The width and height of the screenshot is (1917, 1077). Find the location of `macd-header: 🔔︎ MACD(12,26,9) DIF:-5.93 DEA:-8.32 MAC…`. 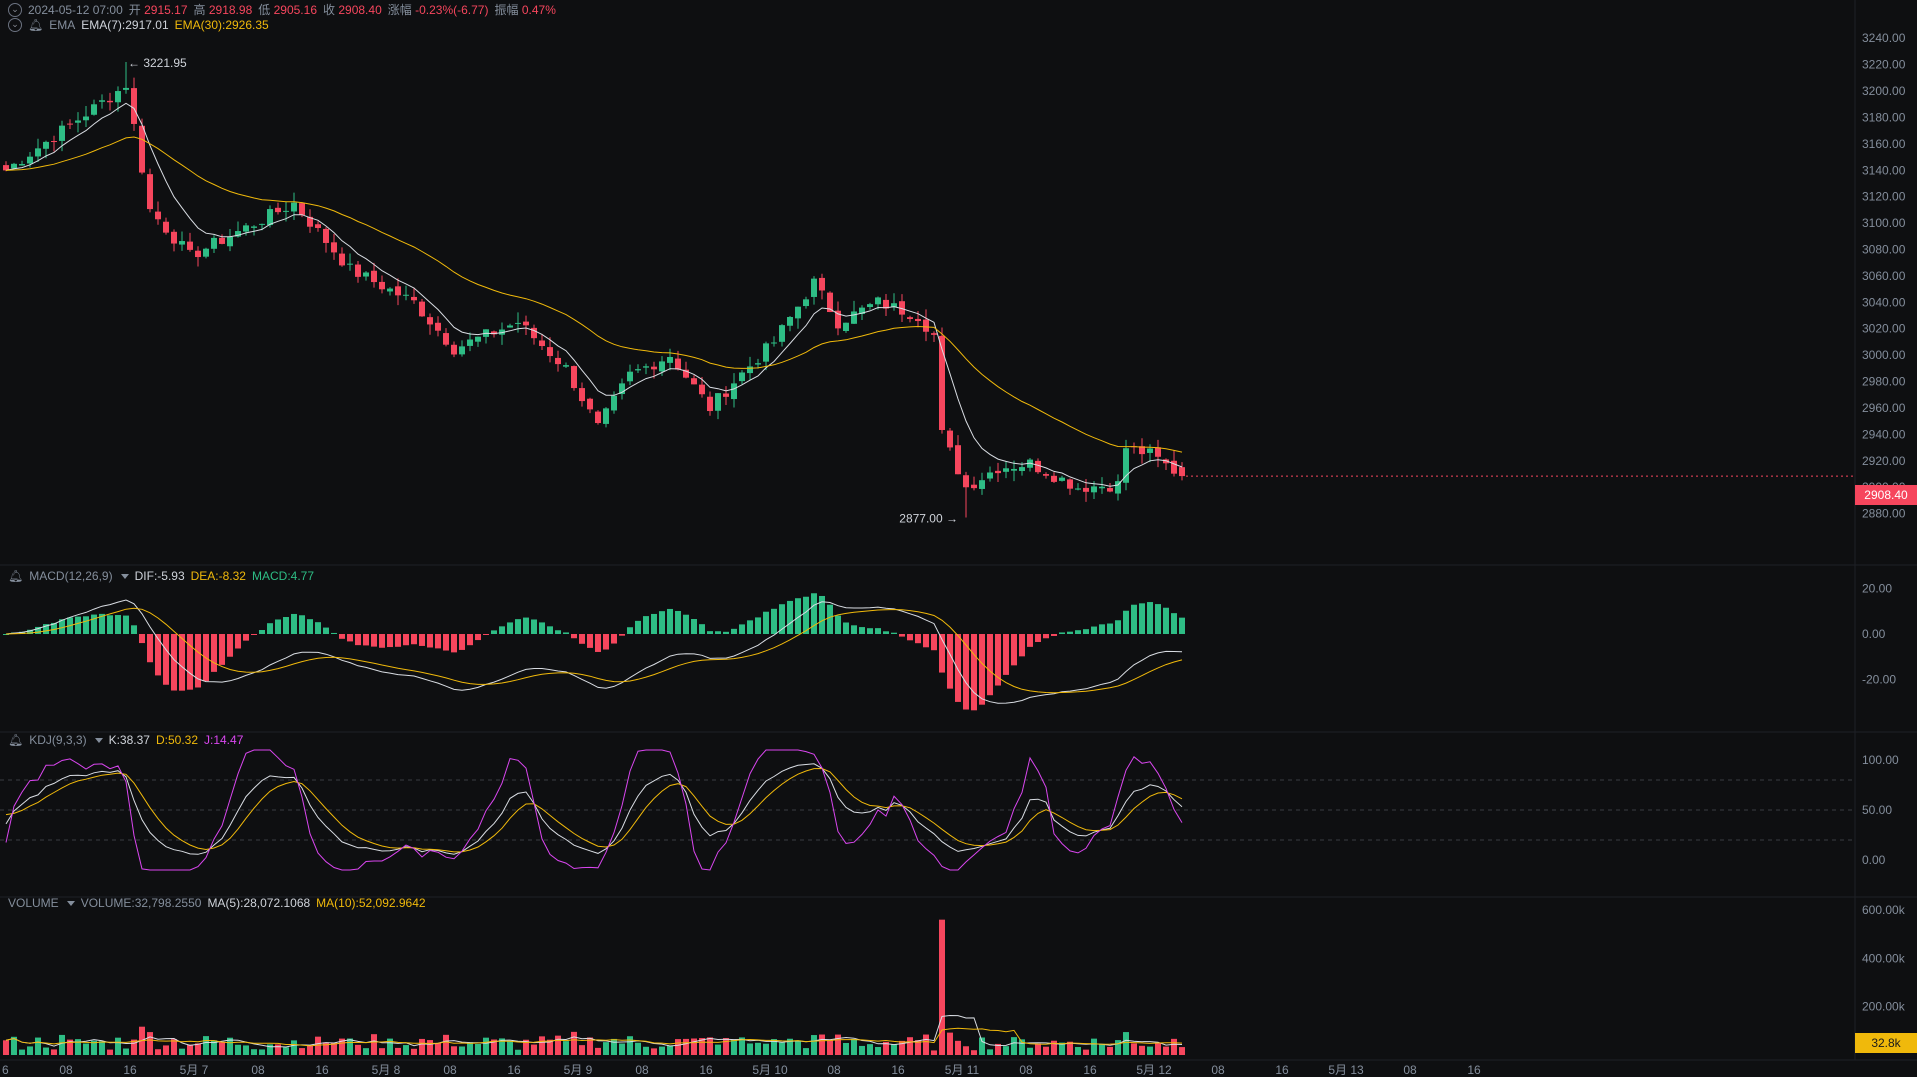

macd-header: 🔔︎ MACD(12,26,9) DIF:-5.93 DEA:-8.32 MAC… is located at coordinates (161, 576).